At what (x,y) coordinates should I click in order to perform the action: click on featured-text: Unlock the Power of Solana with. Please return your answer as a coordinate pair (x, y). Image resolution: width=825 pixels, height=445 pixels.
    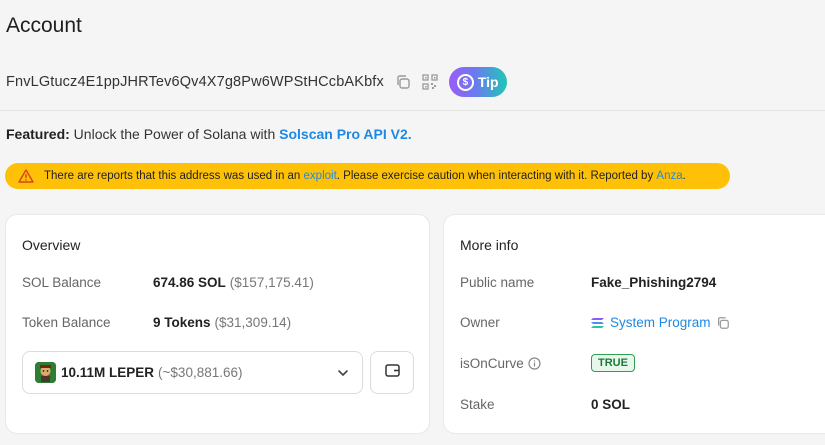
    Looking at the image, I should click on (174, 134).